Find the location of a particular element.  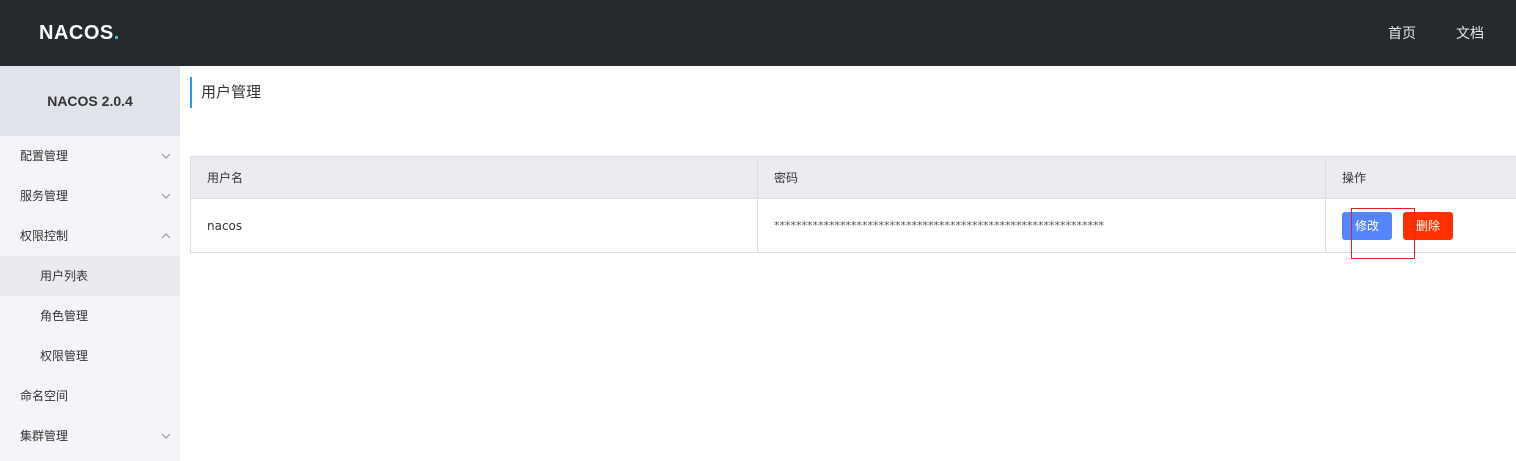

sidebar-item-permission-management: 权限管理 is located at coordinates (90, 356).